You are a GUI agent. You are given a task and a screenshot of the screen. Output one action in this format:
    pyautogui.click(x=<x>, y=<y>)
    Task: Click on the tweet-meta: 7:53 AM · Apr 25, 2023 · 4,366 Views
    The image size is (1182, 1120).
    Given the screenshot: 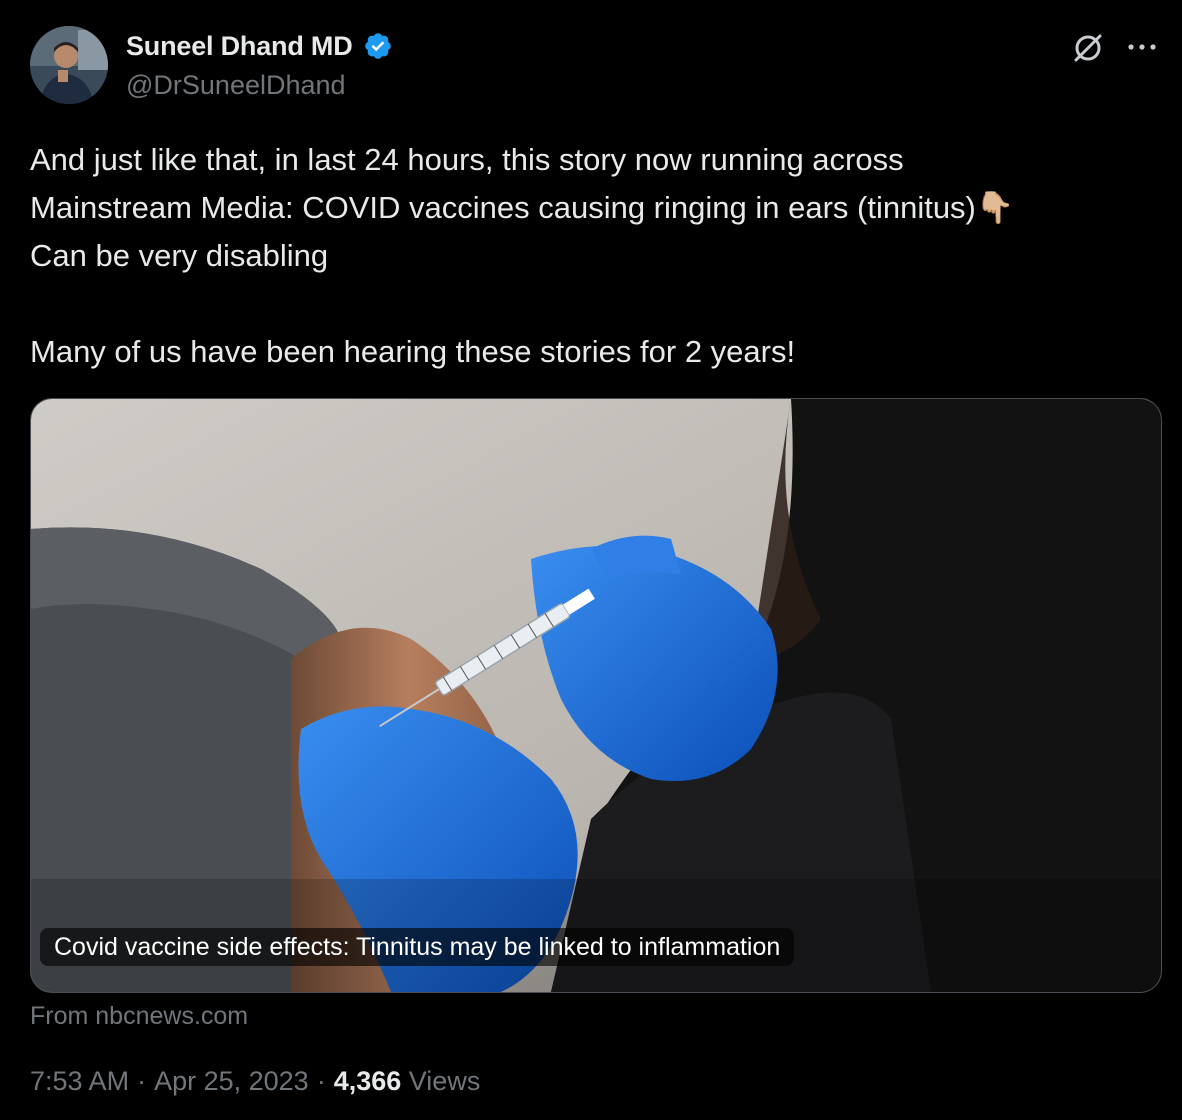 What is the action you would take?
    pyautogui.click(x=255, y=1081)
    